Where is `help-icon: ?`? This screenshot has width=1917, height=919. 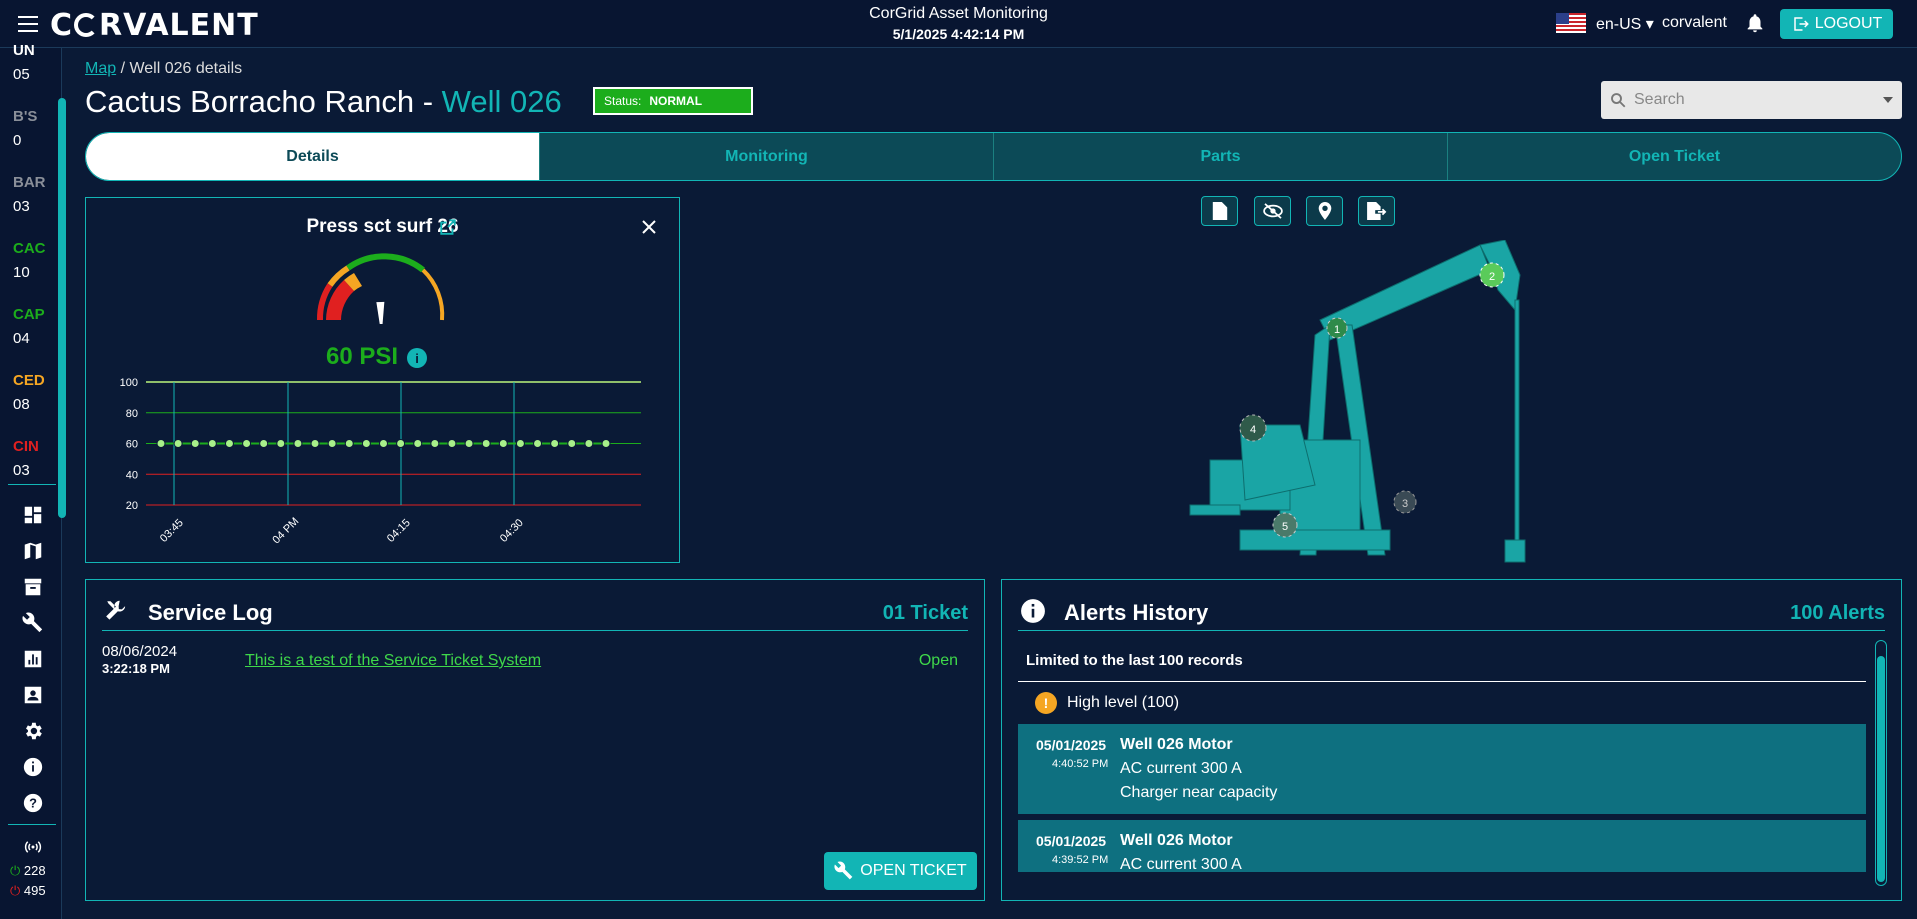 help-icon: ? is located at coordinates (33, 803).